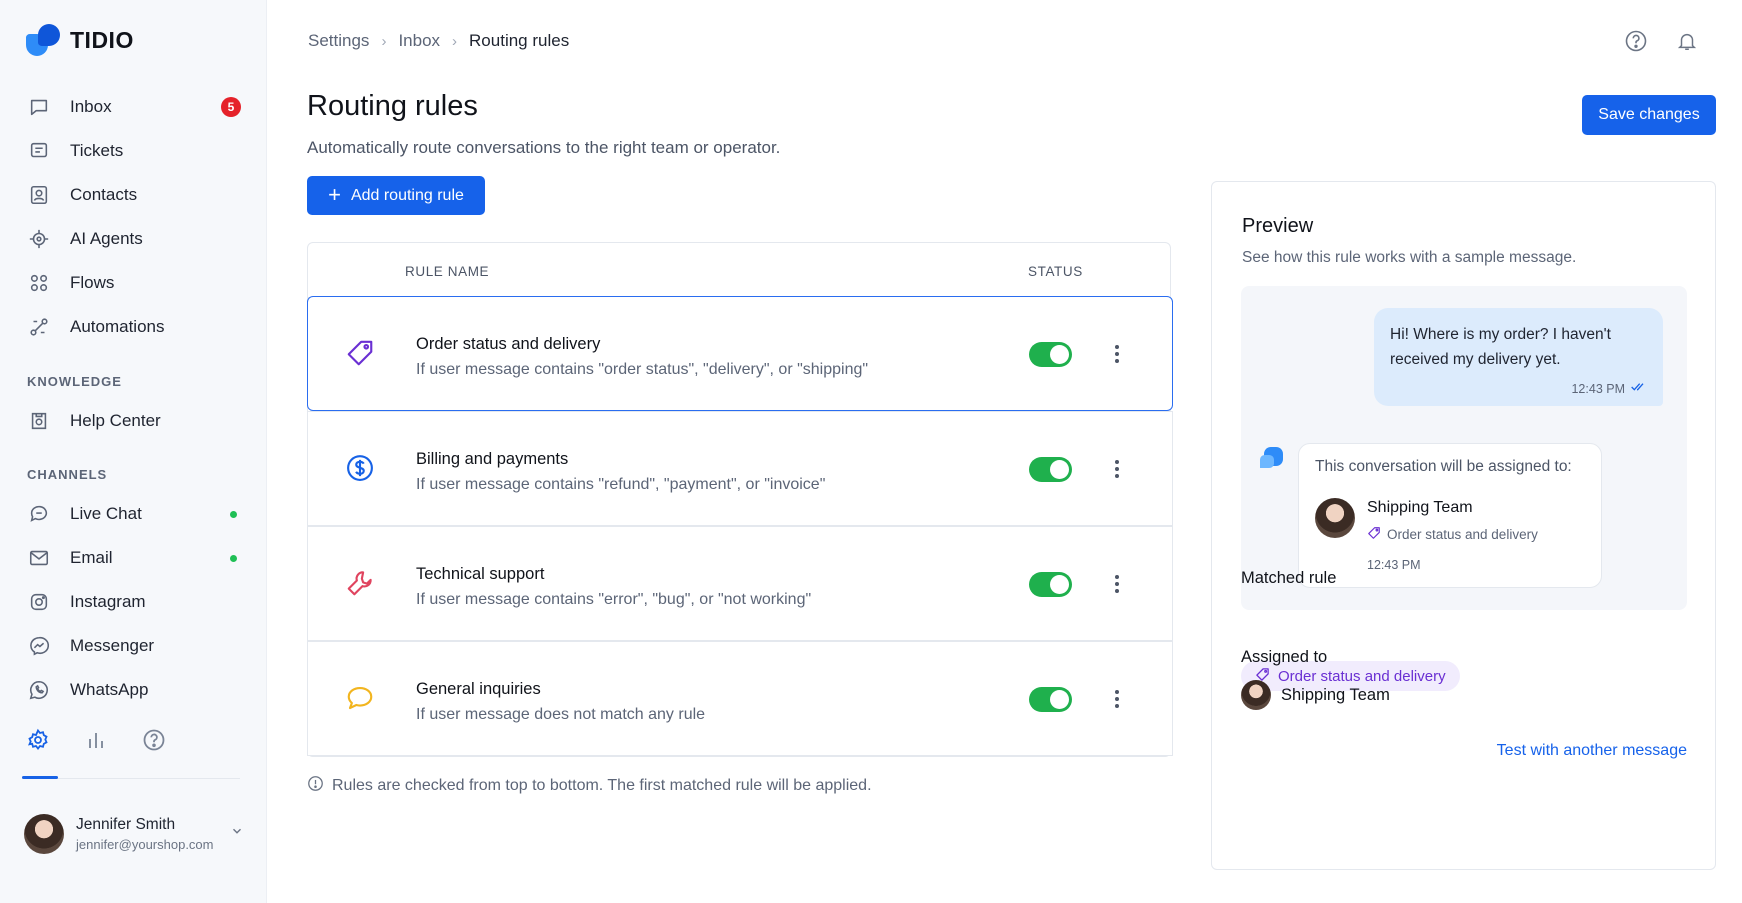 This screenshot has height=903, width=1742. I want to click on column-header-status: STATUS, so click(1055, 271).